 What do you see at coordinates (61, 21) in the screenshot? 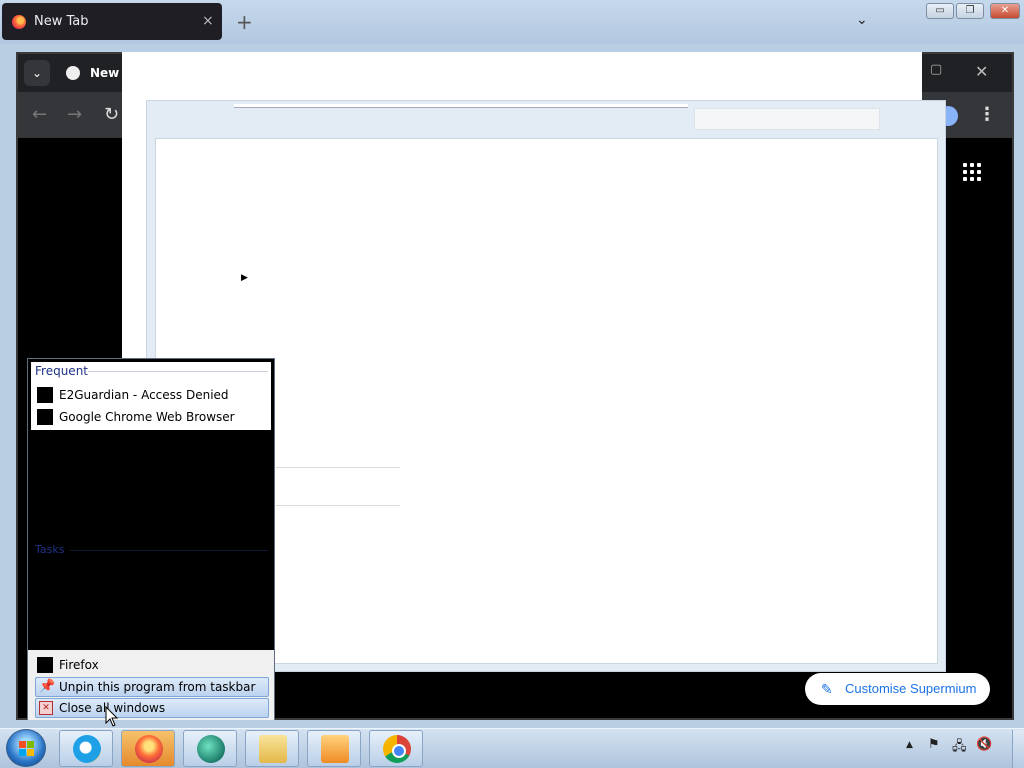
I see `firefox-tab-title: New Tab` at bounding box center [61, 21].